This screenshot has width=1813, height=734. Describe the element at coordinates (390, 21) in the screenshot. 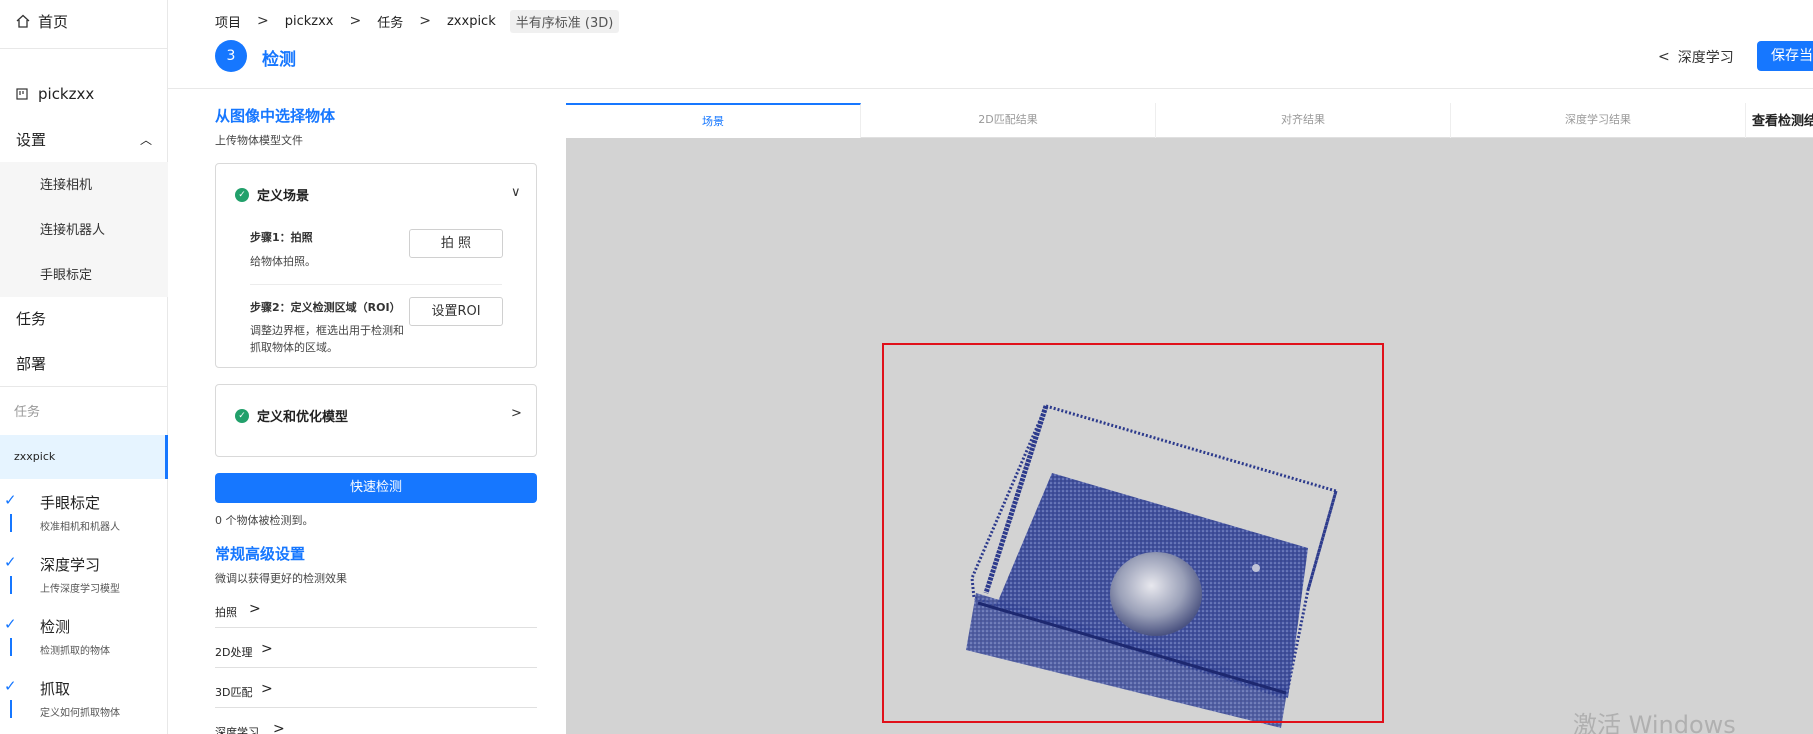

I see `breadcrumb-item: 任务` at that location.